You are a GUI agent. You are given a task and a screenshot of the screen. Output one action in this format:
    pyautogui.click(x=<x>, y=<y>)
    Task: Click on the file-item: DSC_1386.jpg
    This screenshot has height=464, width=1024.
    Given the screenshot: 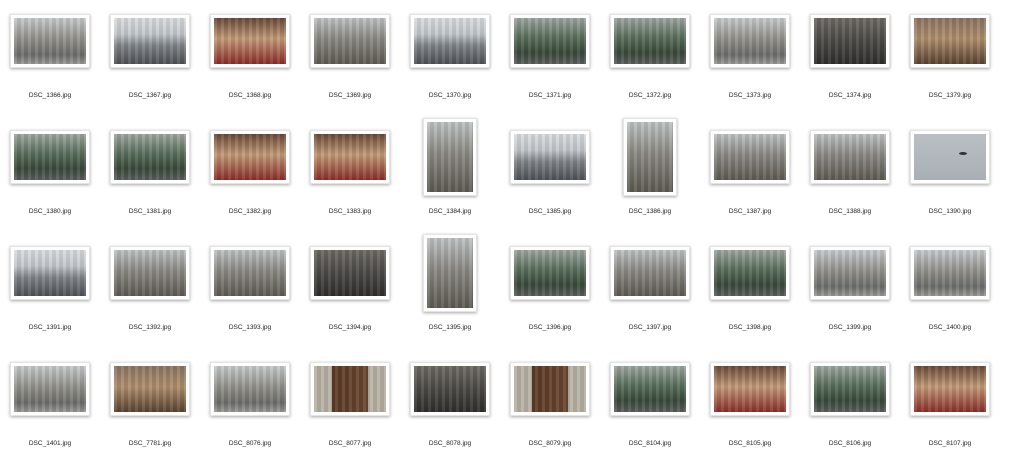 What is the action you would take?
    pyautogui.click(x=650, y=174)
    